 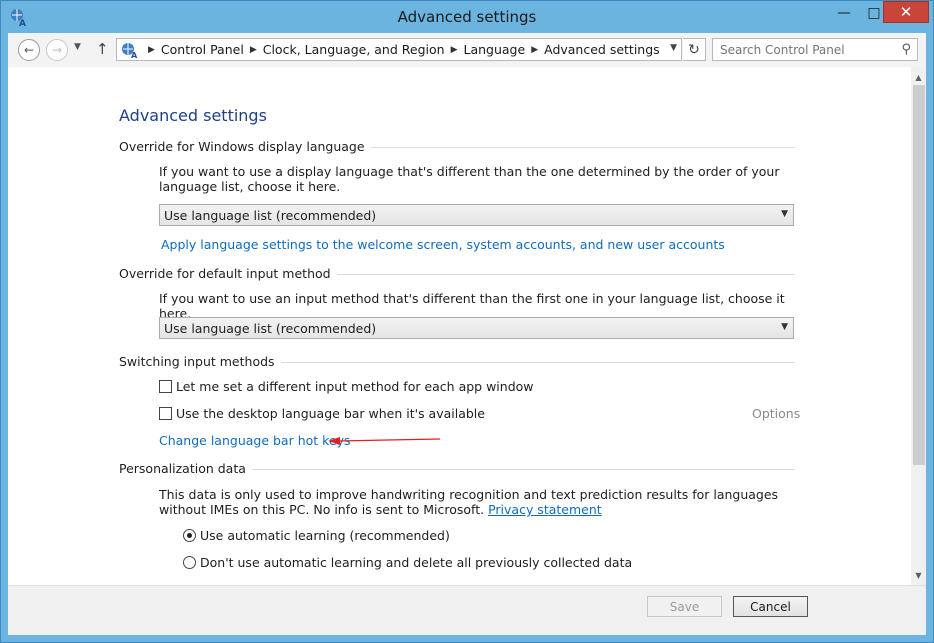 What do you see at coordinates (354, 49) in the screenshot?
I see `breadcrumb-clock-language-region: Clock, Language, and Region` at bounding box center [354, 49].